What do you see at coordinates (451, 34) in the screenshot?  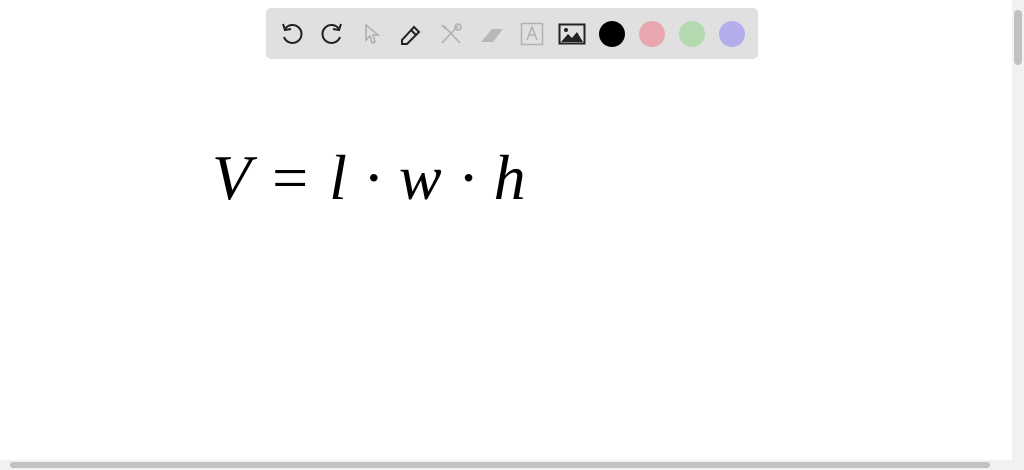 I see `tools-icon` at bounding box center [451, 34].